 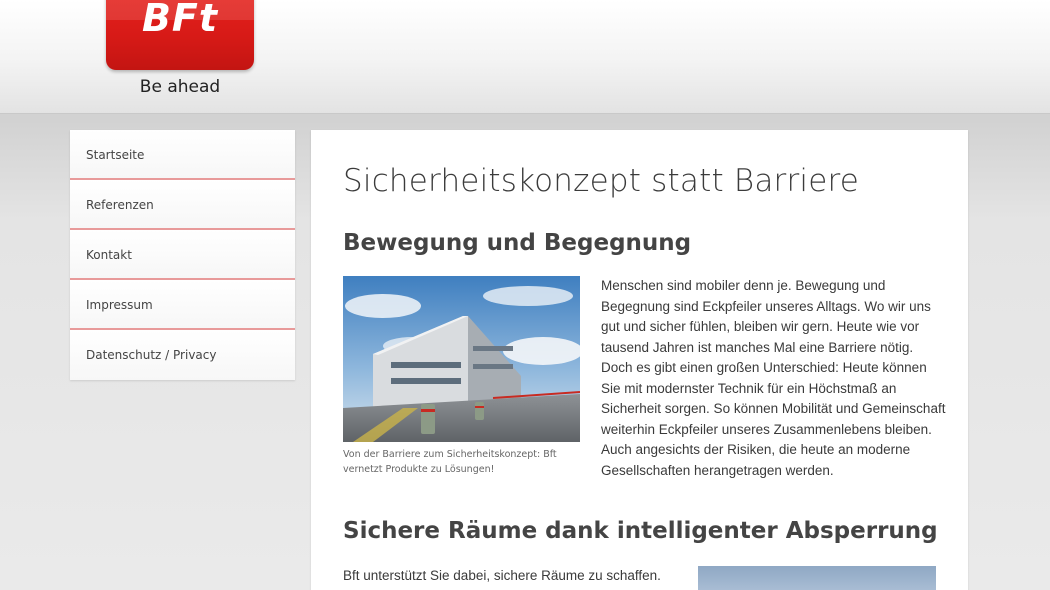 I want to click on bft-logo: BFt, so click(x=180, y=35).